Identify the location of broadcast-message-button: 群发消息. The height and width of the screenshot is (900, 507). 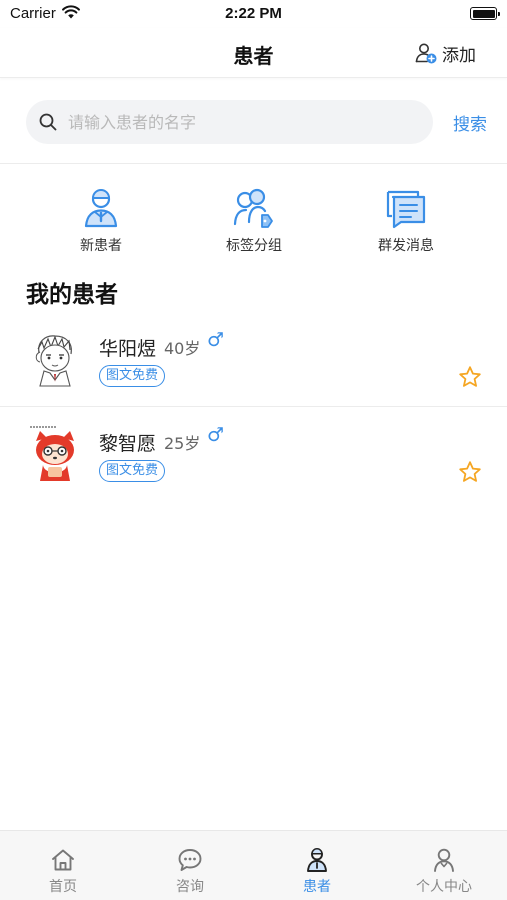
(406, 220).